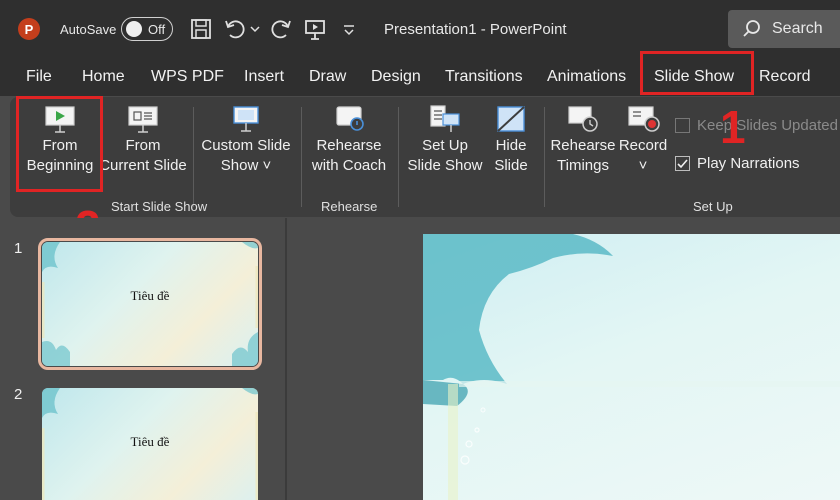 Image resolution: width=840 pixels, height=500 pixels. I want to click on tab-record: Record, so click(785, 77).